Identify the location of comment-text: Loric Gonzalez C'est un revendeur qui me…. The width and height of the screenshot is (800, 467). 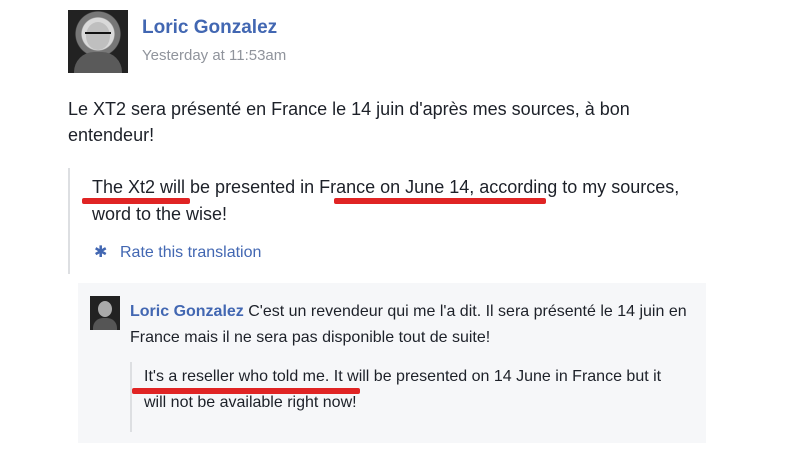
(410, 325).